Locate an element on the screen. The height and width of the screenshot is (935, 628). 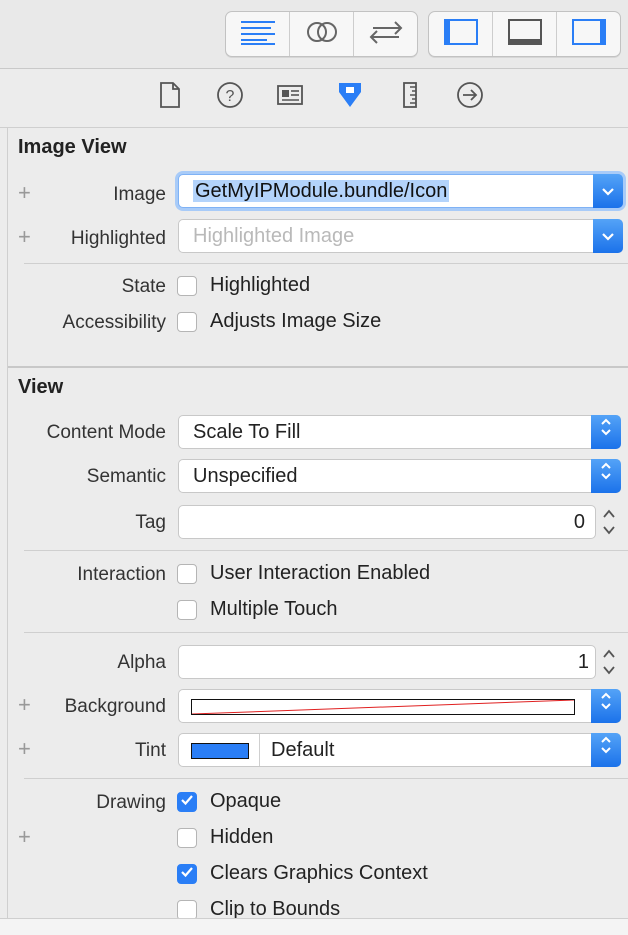
standard-editor-icon is located at coordinates (258, 34).